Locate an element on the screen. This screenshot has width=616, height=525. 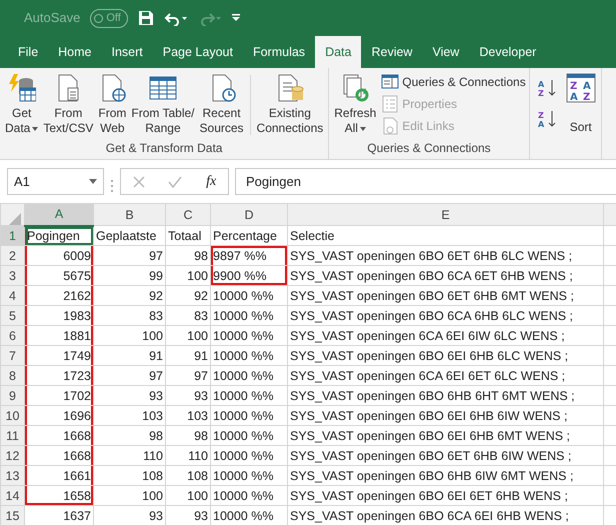
table-cell: 6009 is located at coordinates (59, 256).